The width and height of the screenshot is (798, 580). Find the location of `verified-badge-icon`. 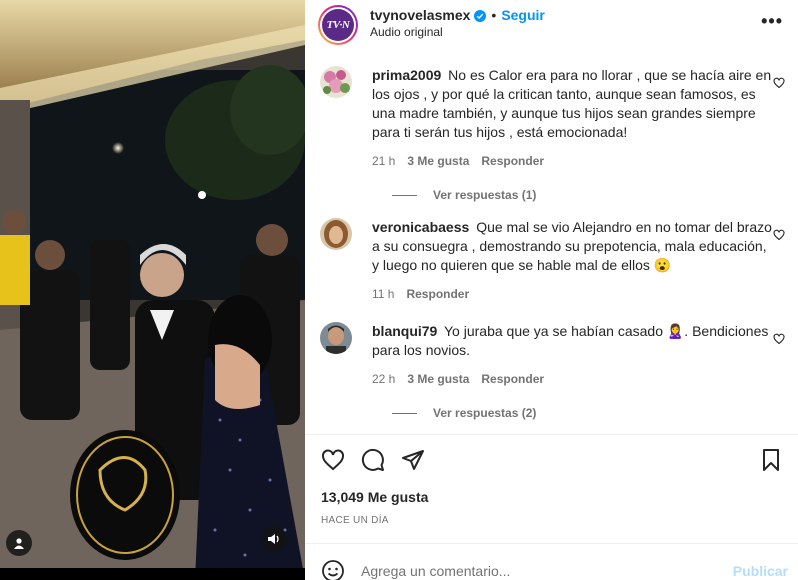

verified-badge-icon is located at coordinates (480, 15).